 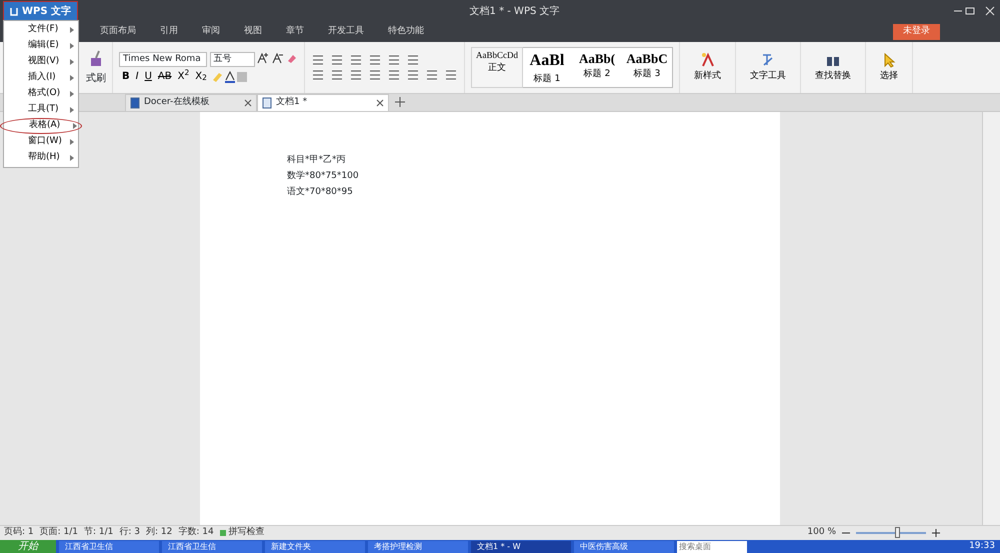 What do you see at coordinates (148, 77) in the screenshot?
I see `format-button: U` at bounding box center [148, 77].